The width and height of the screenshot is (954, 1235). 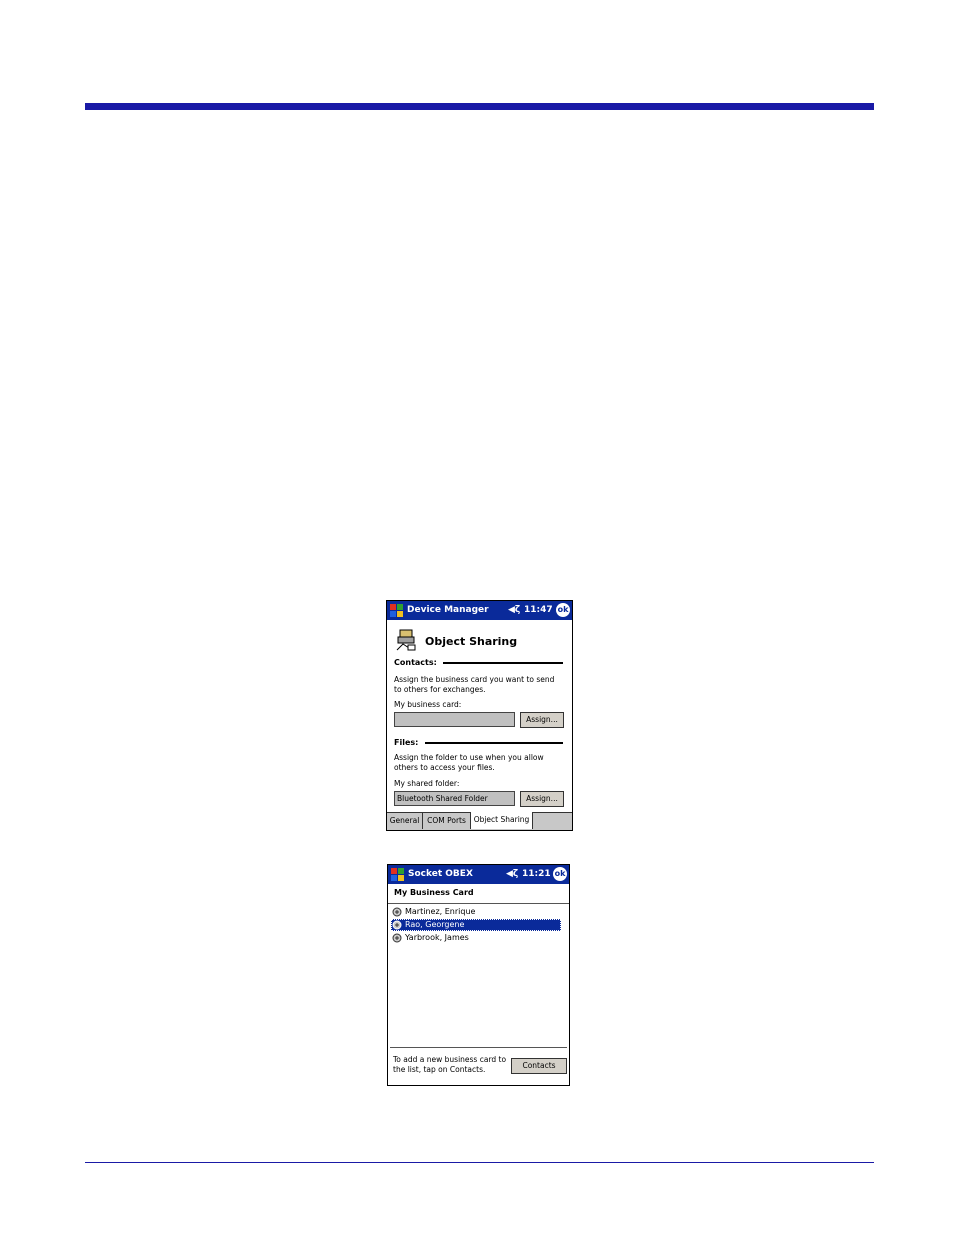 What do you see at coordinates (434, 892) in the screenshot?
I see `business-card-heading: My Business Card` at bounding box center [434, 892].